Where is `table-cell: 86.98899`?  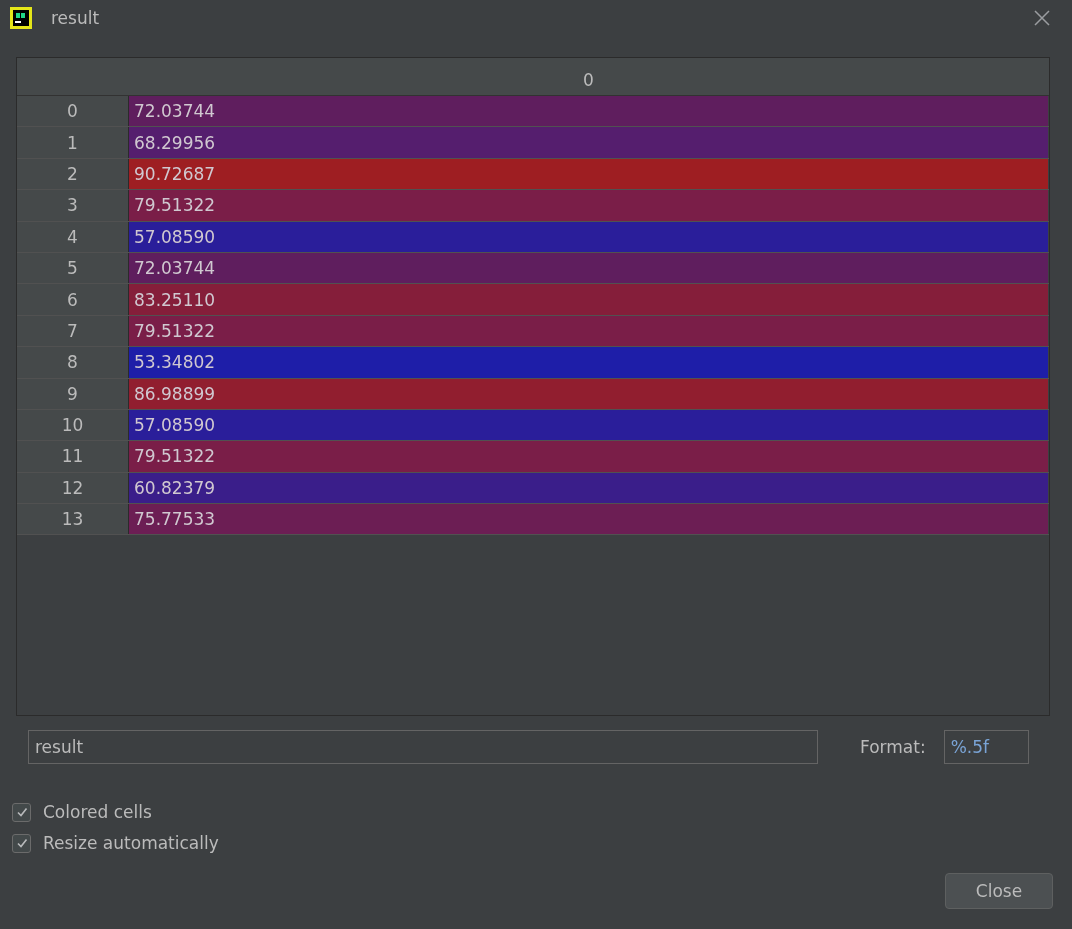
table-cell: 86.98899 is located at coordinates (588, 393).